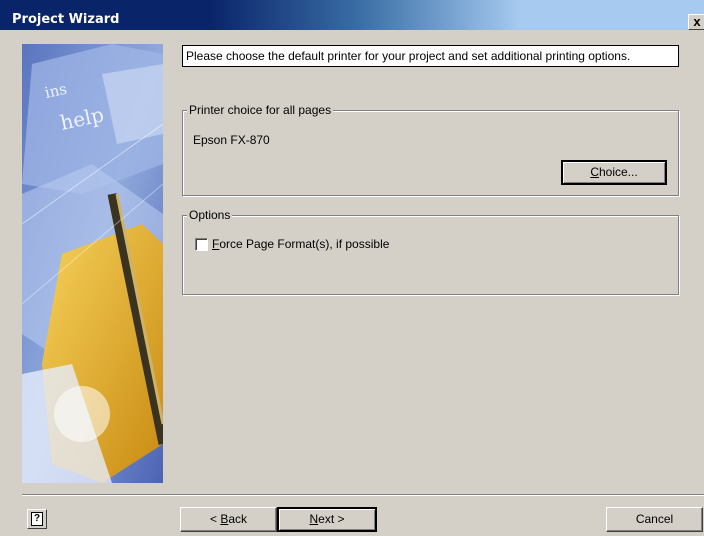  I want to click on back-button: < Back, so click(228, 519).